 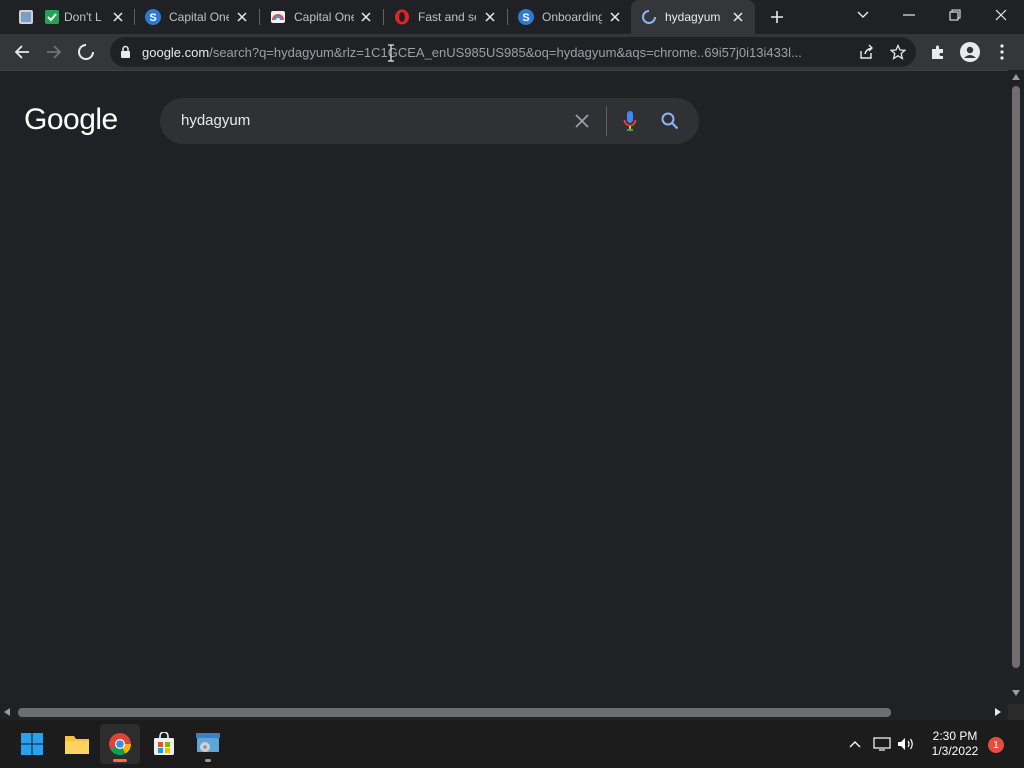 What do you see at coordinates (1016, 712) in the screenshot?
I see `scrollbar-corner` at bounding box center [1016, 712].